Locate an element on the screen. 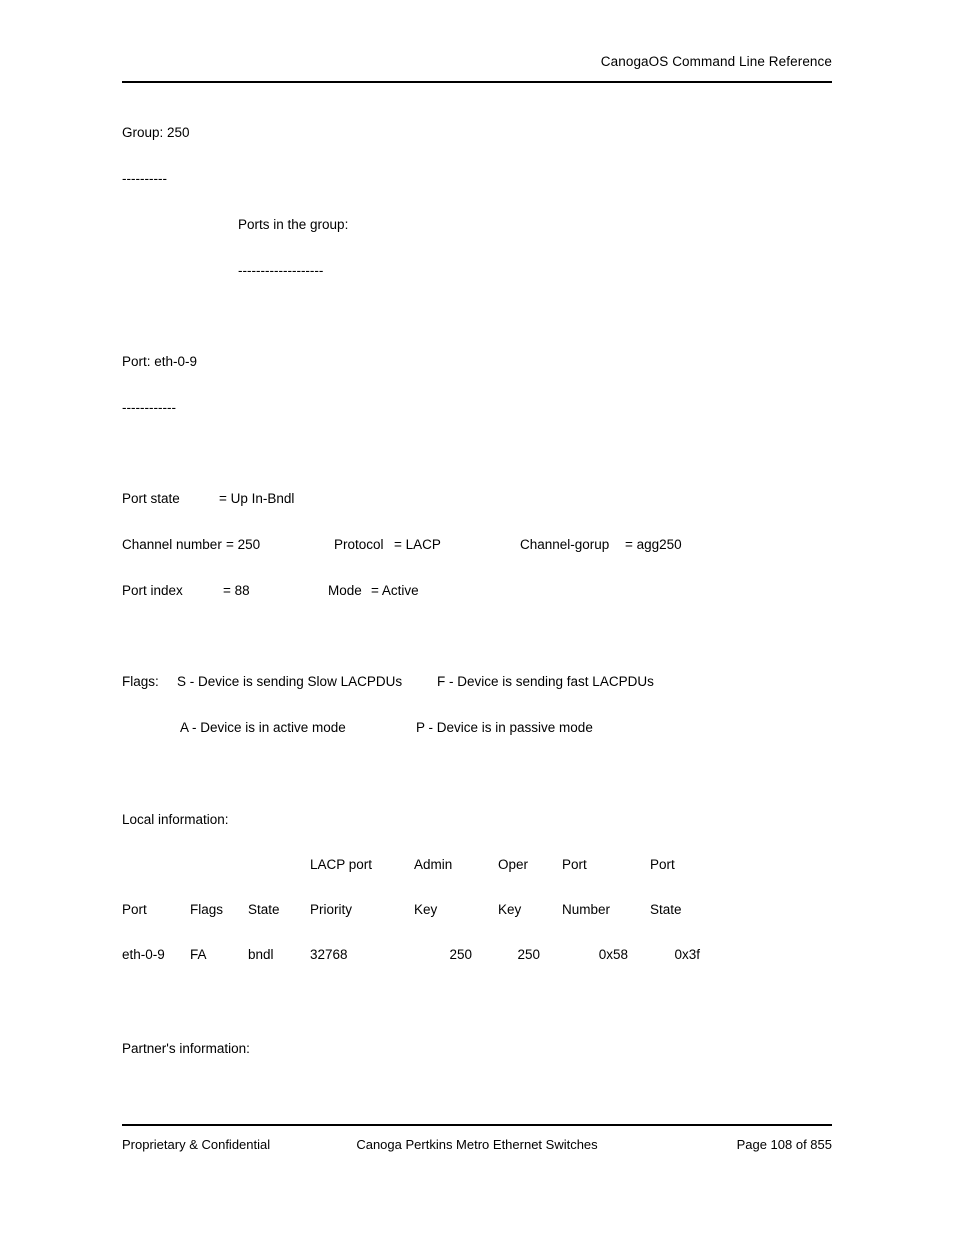  cell-flags: FA is located at coordinates (198, 954).